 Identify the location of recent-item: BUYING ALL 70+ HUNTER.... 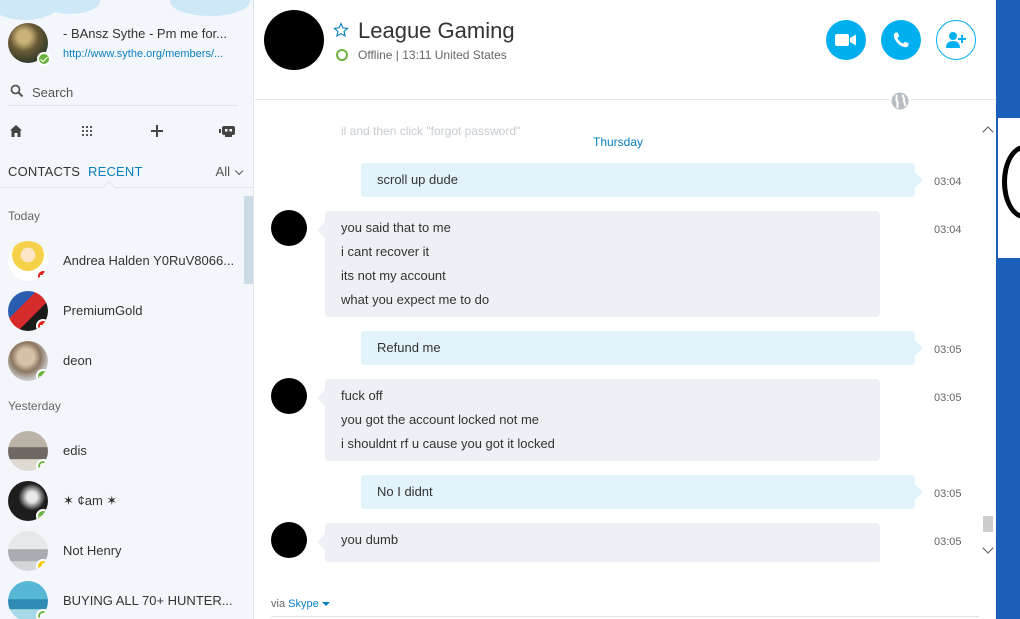
(122, 597).